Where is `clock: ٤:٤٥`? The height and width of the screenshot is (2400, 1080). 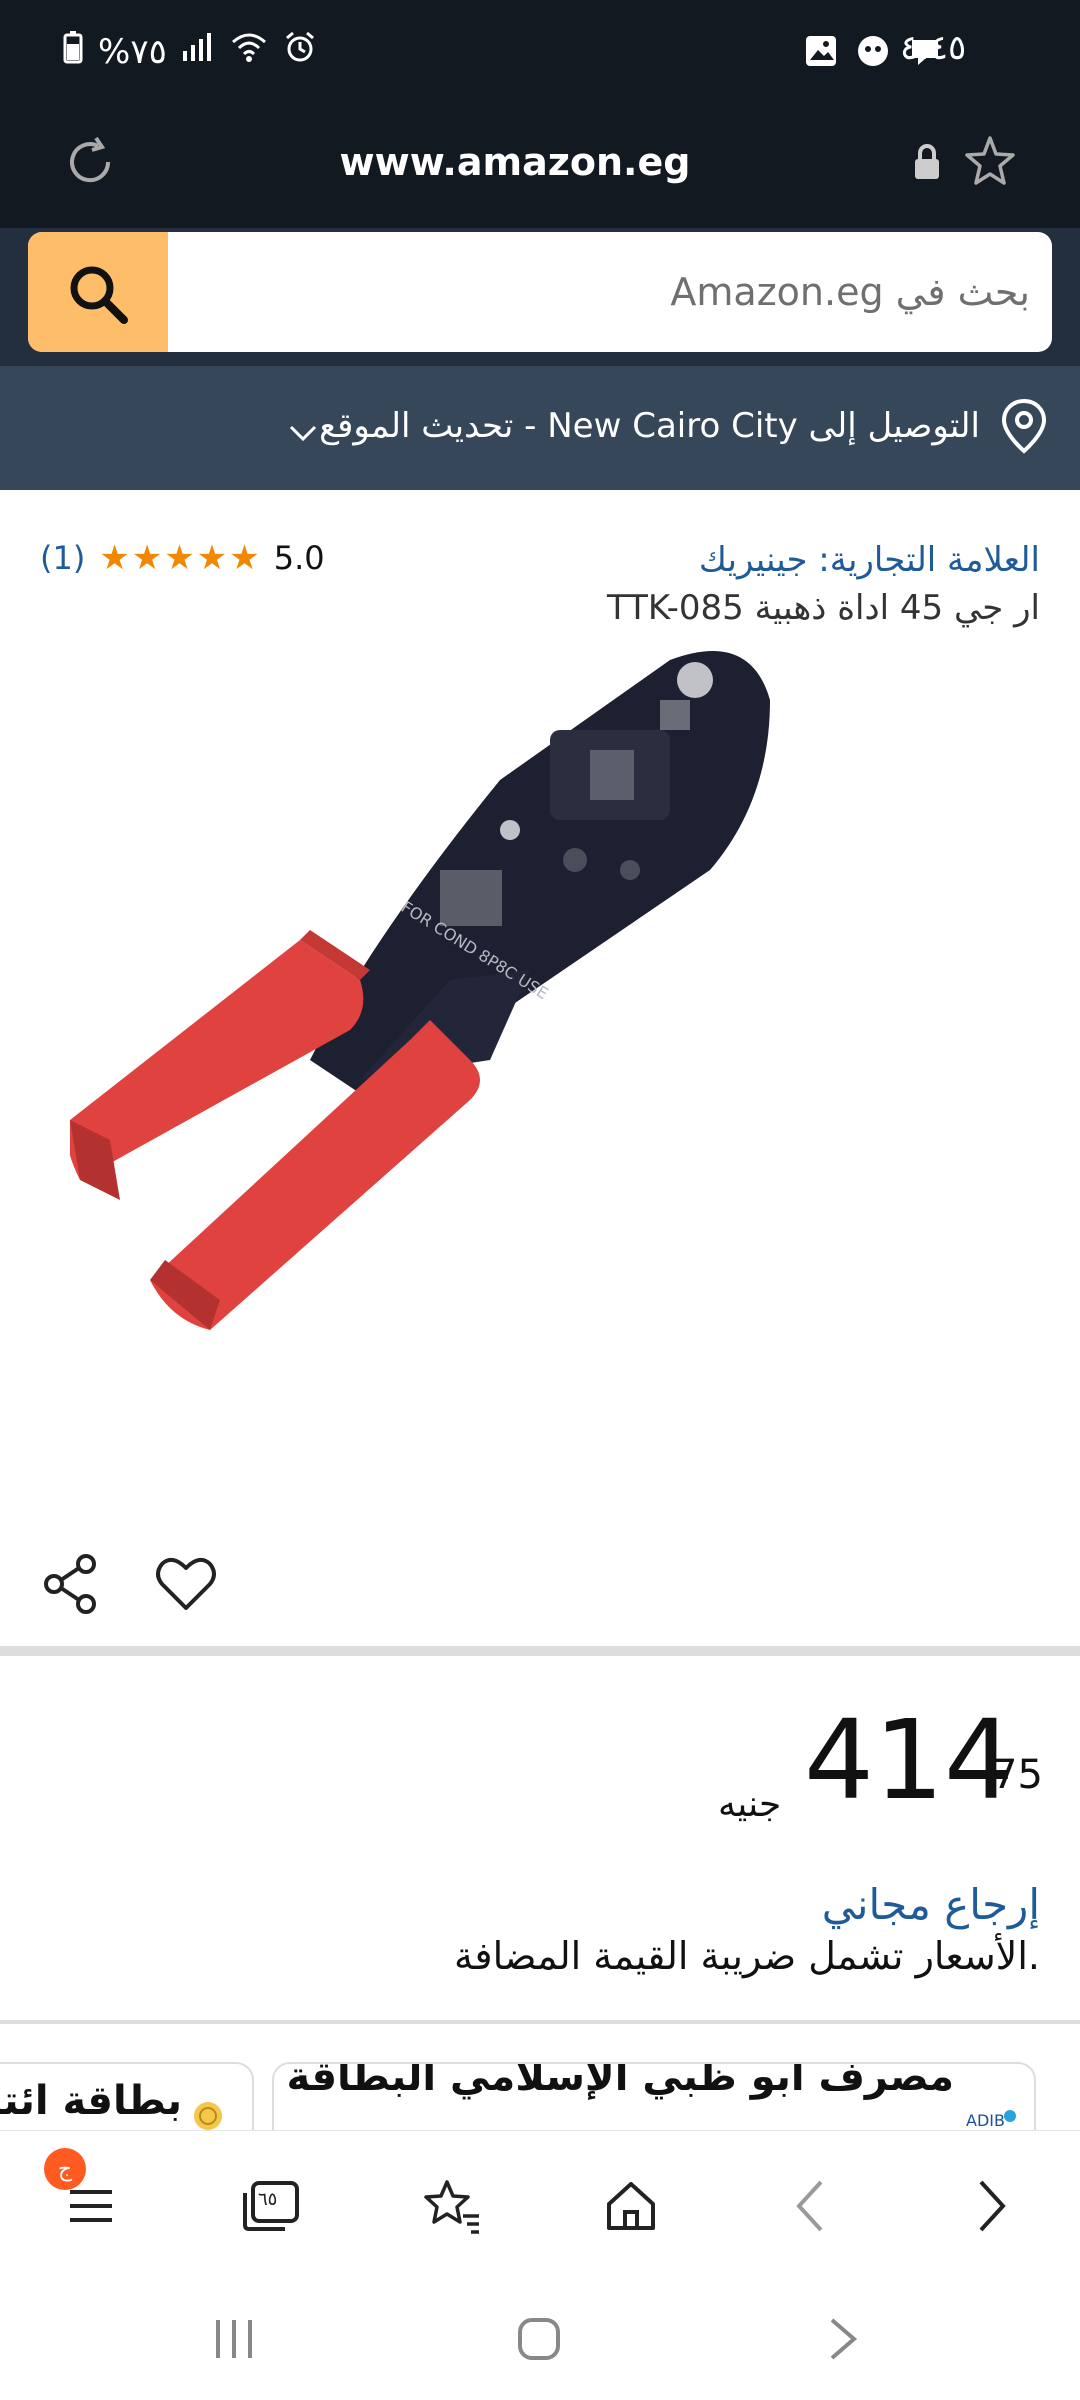 clock: ٤:٤٥ is located at coordinates (933, 48).